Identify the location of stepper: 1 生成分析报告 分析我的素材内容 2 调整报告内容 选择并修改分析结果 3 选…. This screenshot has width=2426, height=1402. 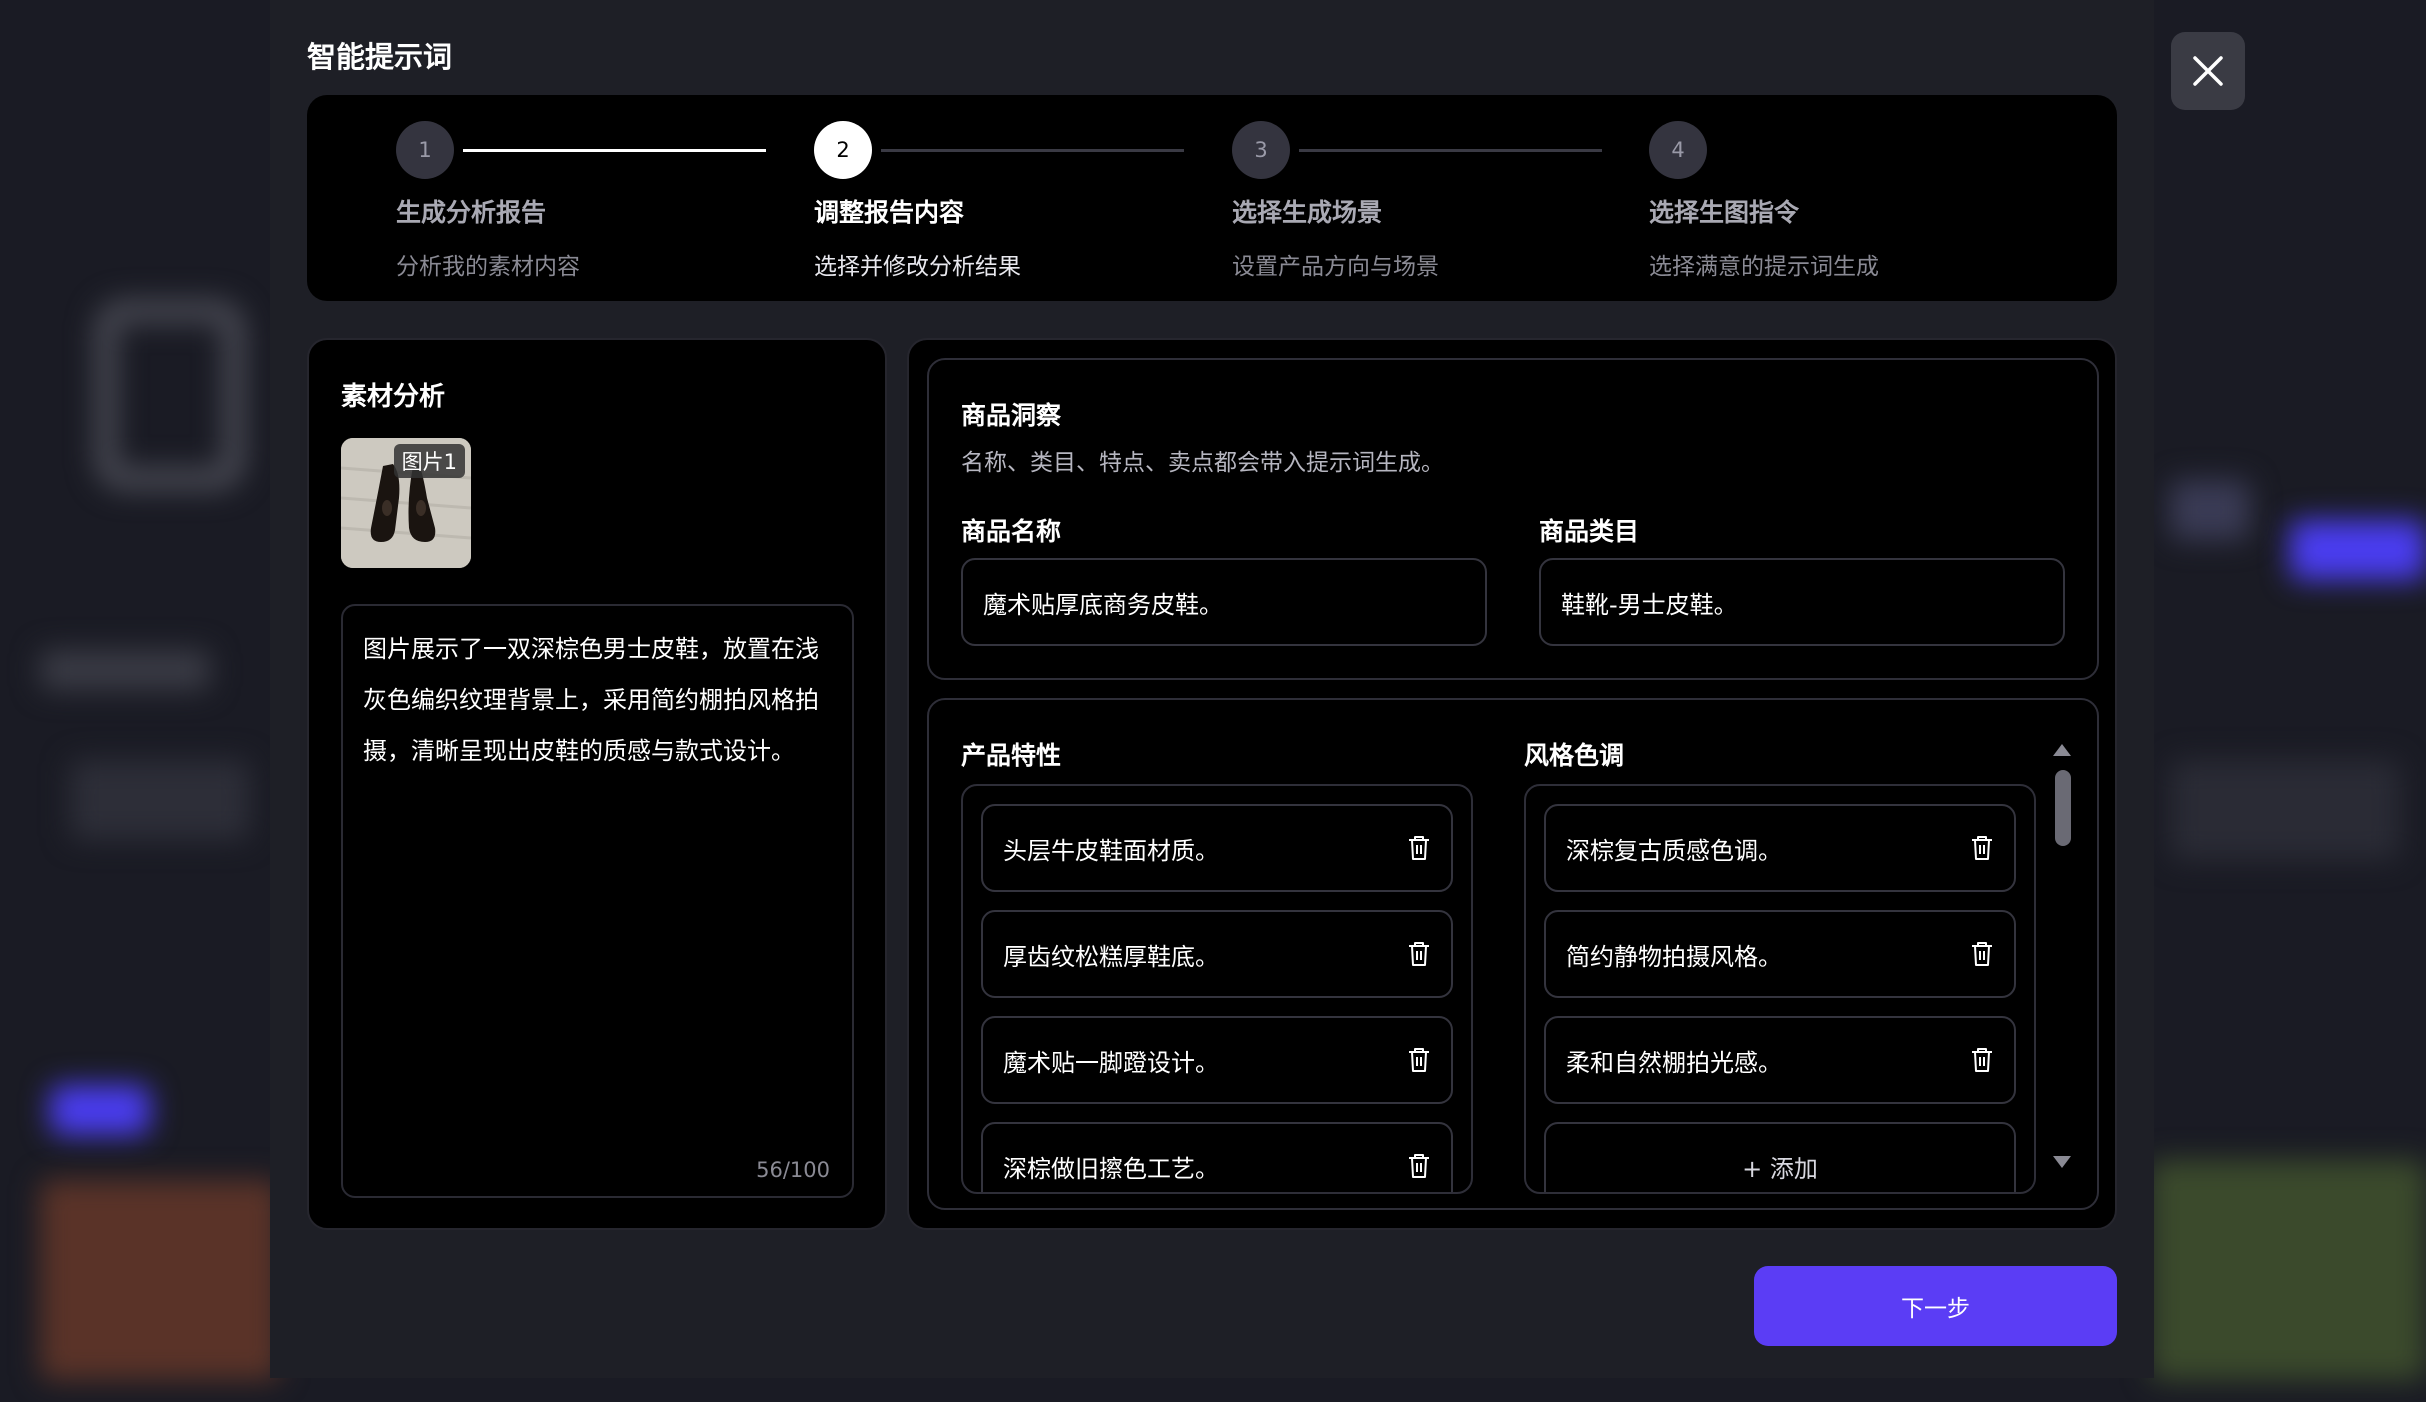
(1212, 198).